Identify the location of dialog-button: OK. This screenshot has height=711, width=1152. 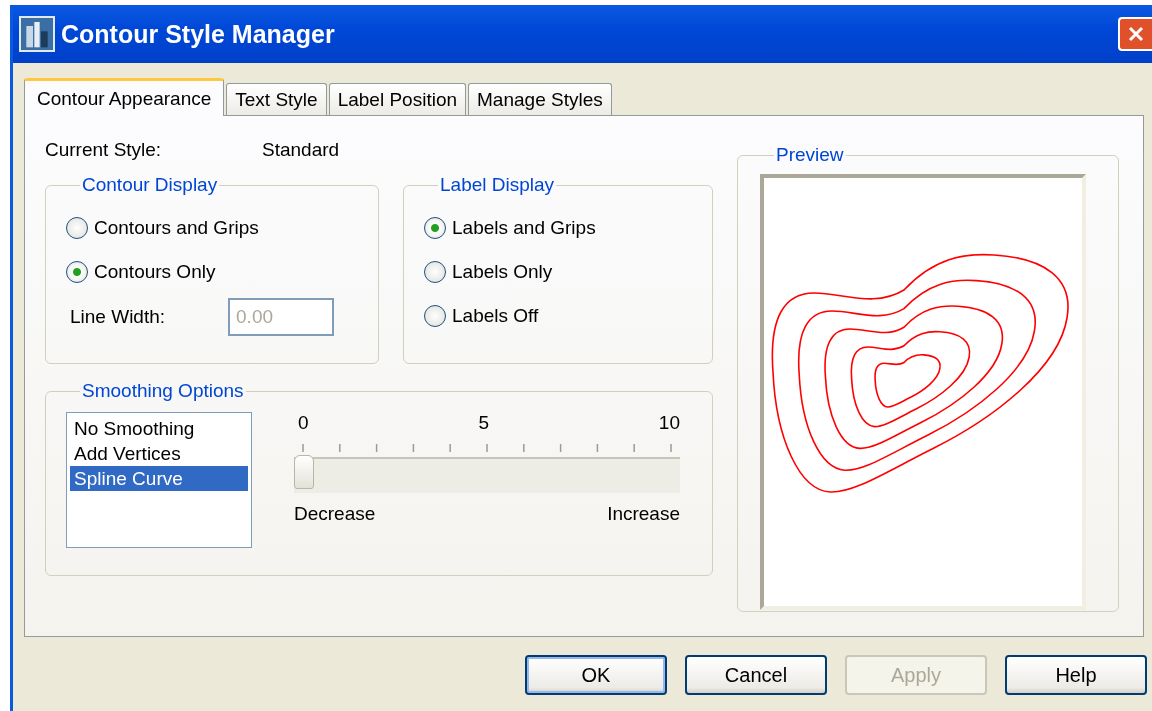
(596, 675).